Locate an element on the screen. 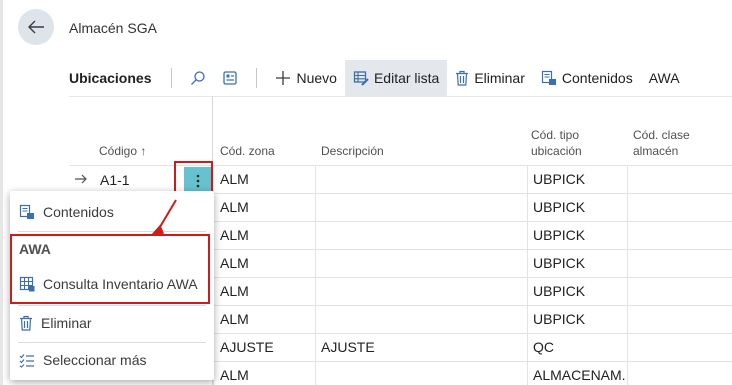 The height and width of the screenshot is (385, 732). cell-description: AJUSTE is located at coordinates (348, 347).